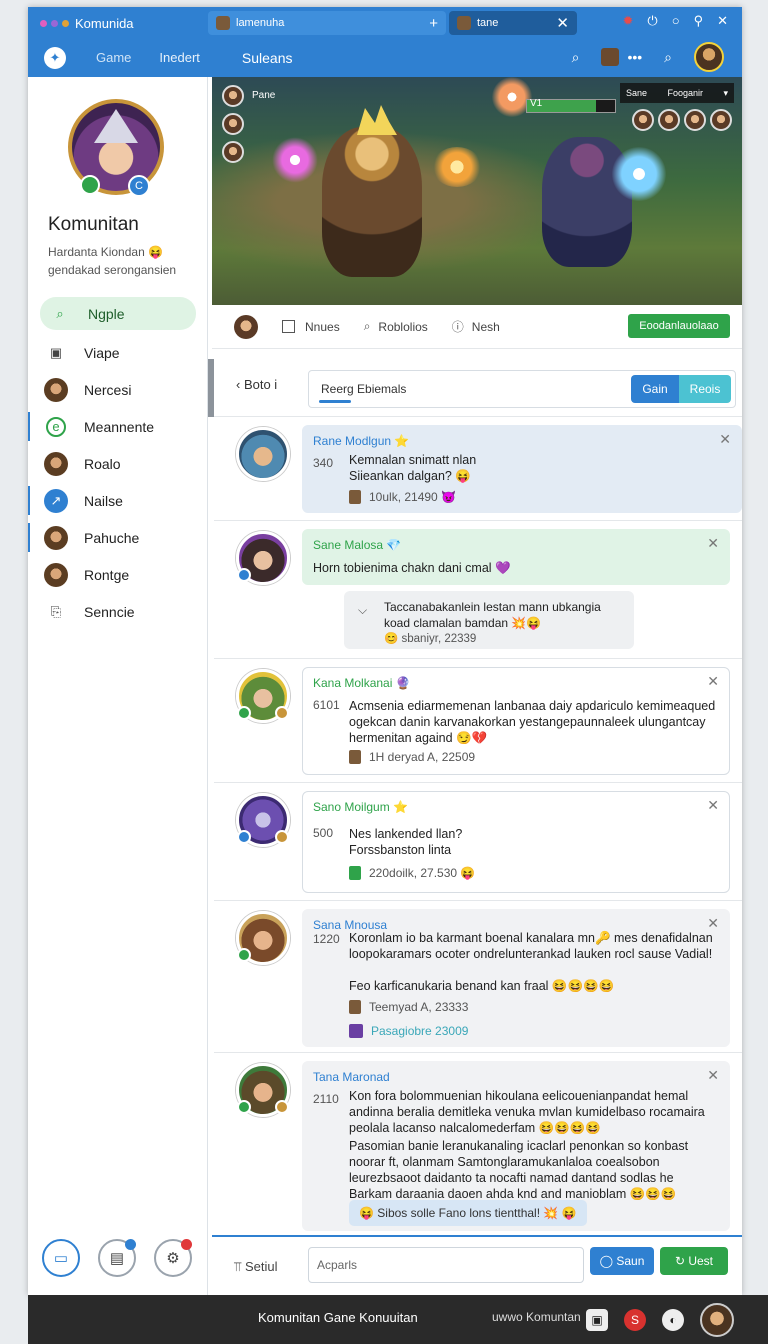 The image size is (768, 1344). Describe the element at coordinates (361, 441) in the screenshot. I see `post-author: Rane Modlgun ⭐` at that location.